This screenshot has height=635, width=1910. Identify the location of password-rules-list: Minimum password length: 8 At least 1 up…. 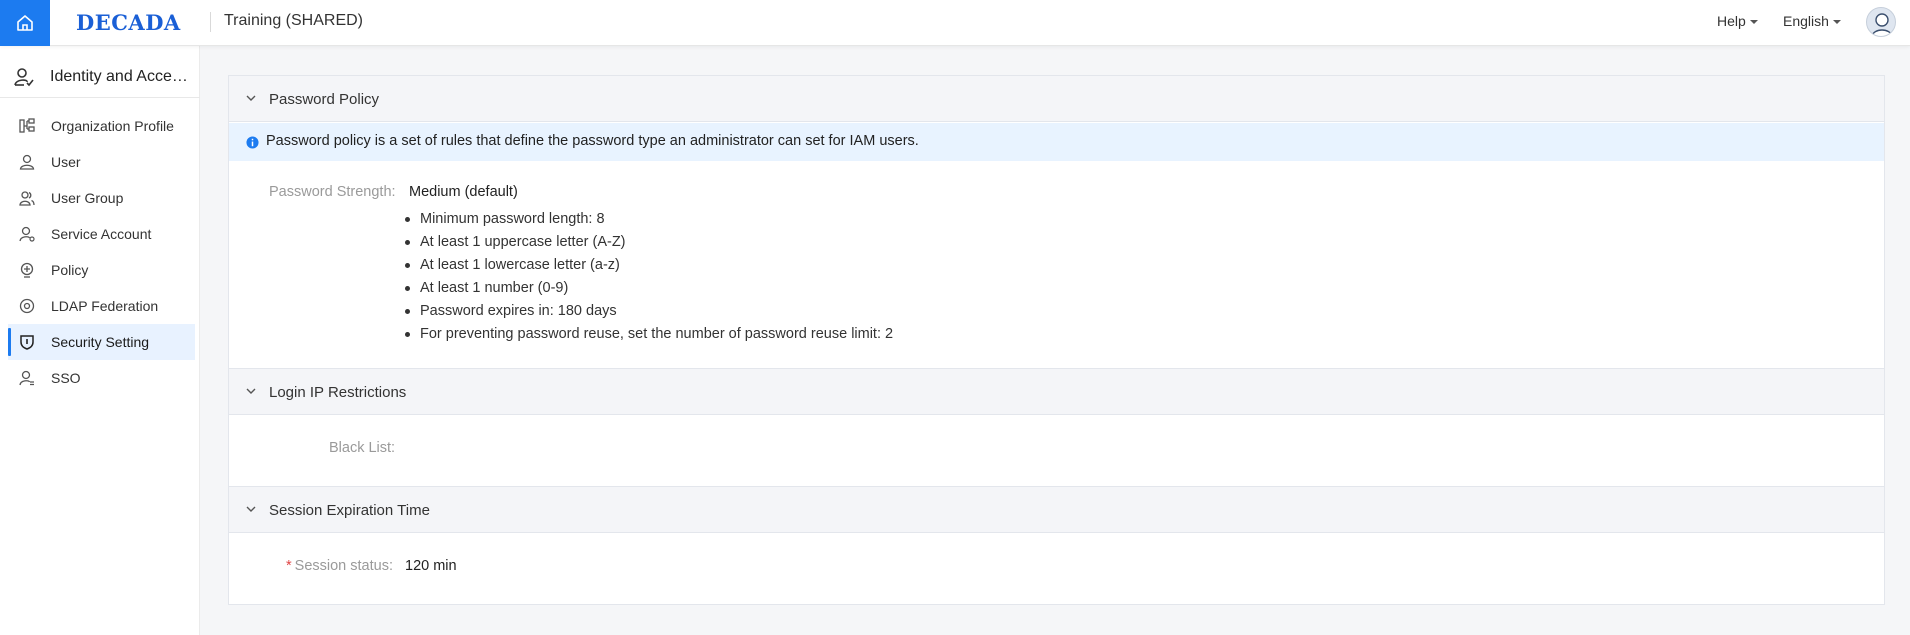
(649, 277).